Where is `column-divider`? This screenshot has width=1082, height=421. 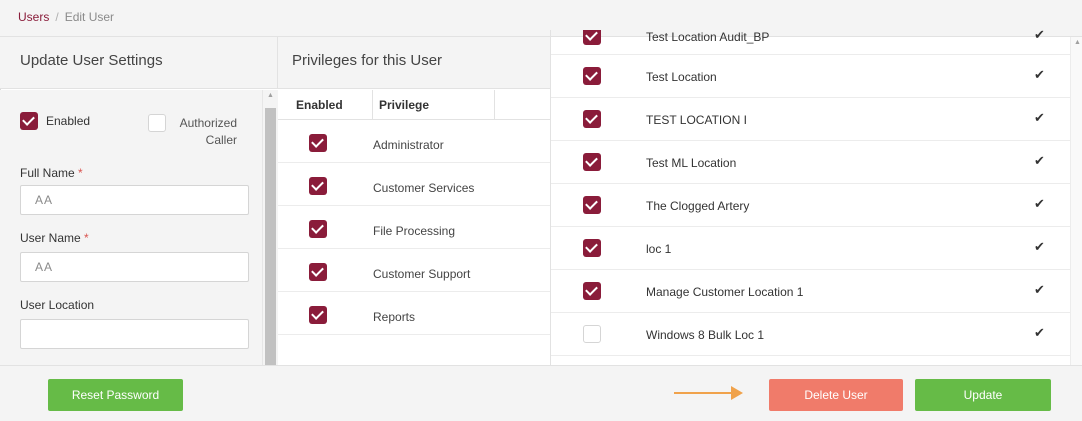 column-divider is located at coordinates (494, 105).